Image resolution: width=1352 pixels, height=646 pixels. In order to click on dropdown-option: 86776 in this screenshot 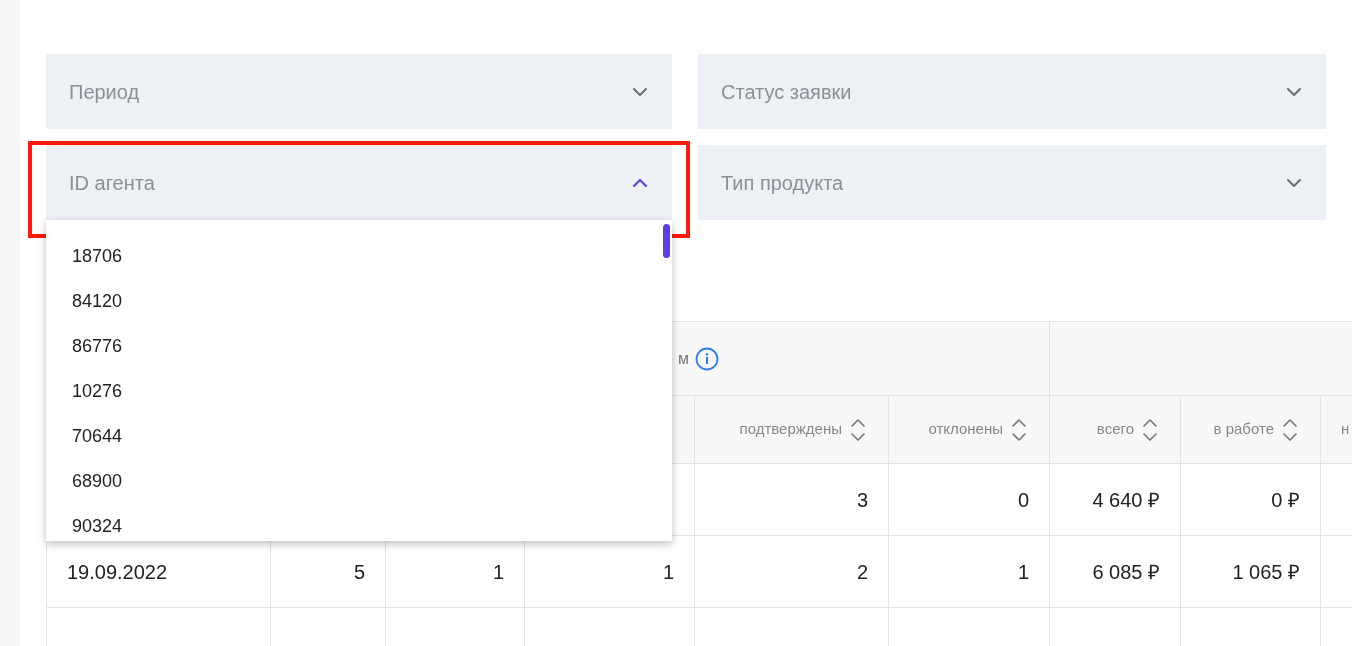, I will do `click(359, 346)`.